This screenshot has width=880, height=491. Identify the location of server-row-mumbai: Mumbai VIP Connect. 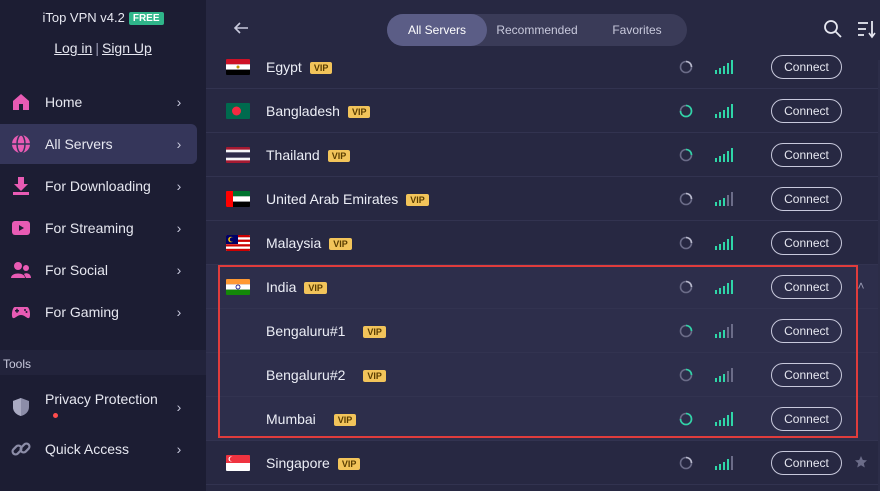
(543, 419).